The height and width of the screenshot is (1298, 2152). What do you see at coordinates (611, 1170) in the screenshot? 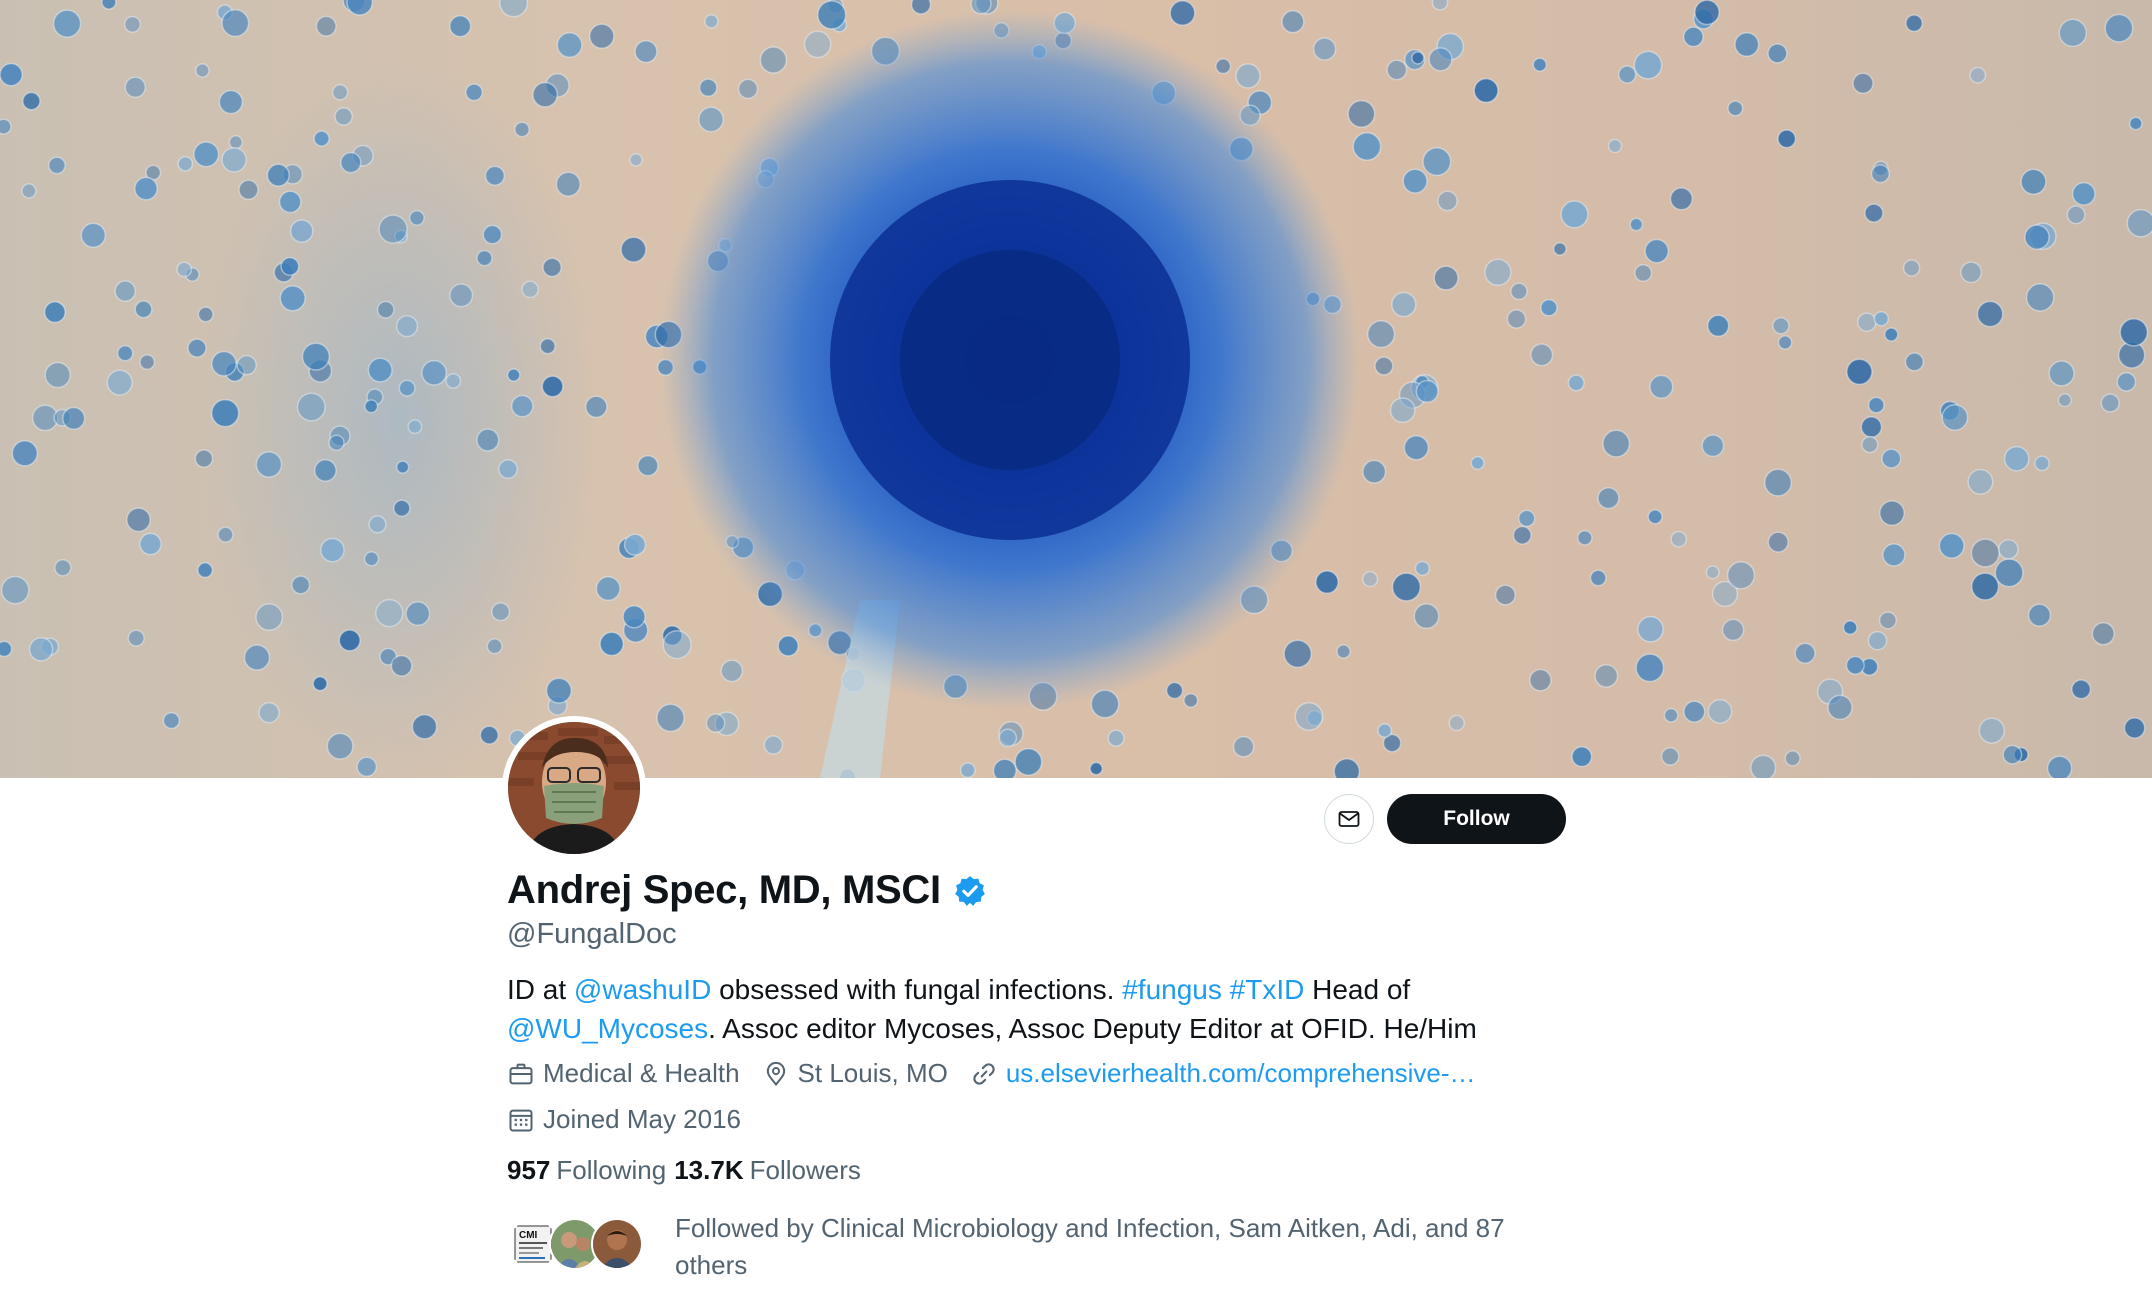
I see `following-label: Following` at bounding box center [611, 1170].